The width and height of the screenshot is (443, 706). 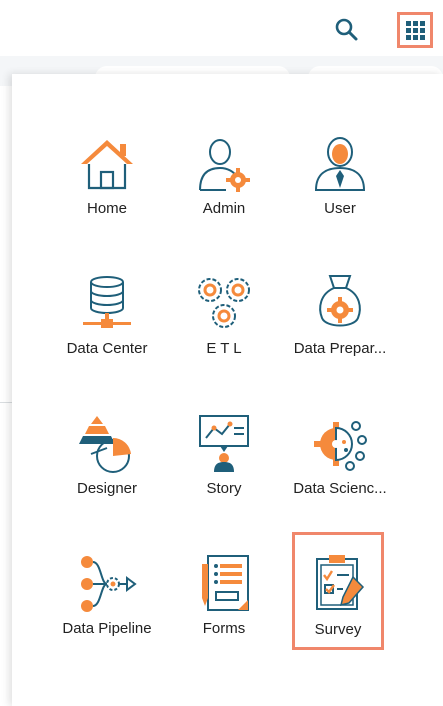 What do you see at coordinates (106, 208) in the screenshot?
I see `app-label: Home` at bounding box center [106, 208].